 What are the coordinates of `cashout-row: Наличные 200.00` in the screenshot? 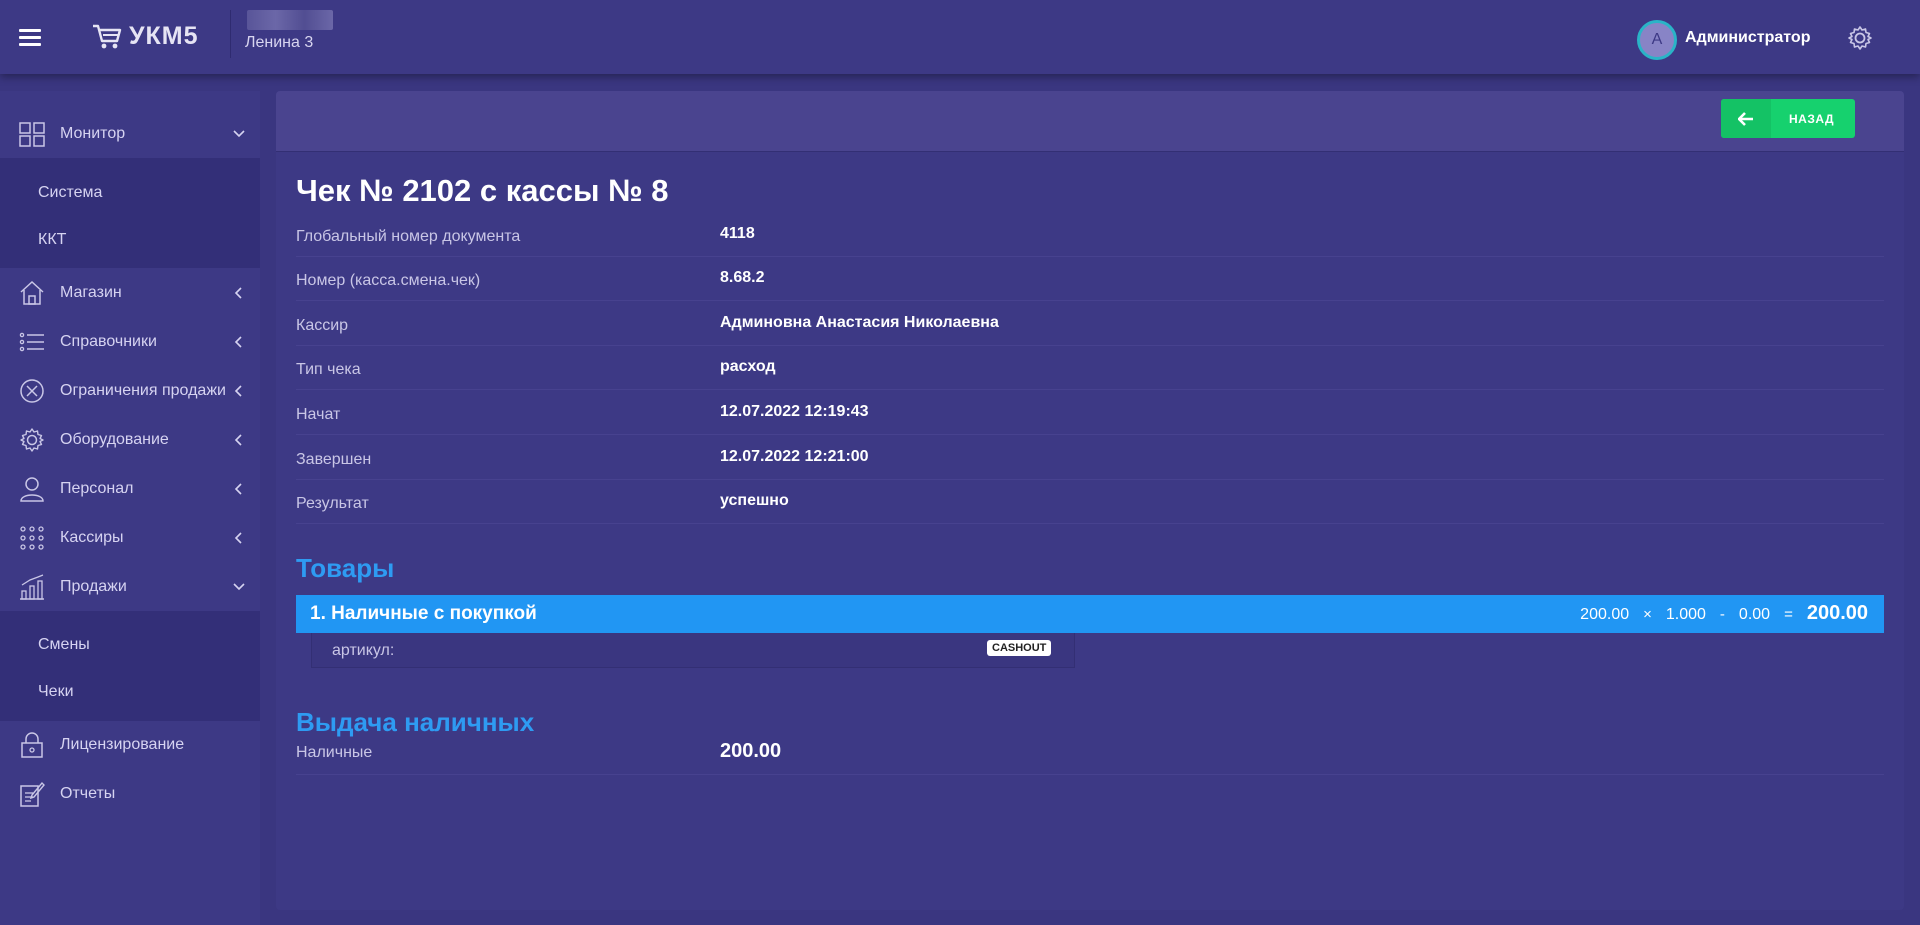 It's located at (1090, 755).